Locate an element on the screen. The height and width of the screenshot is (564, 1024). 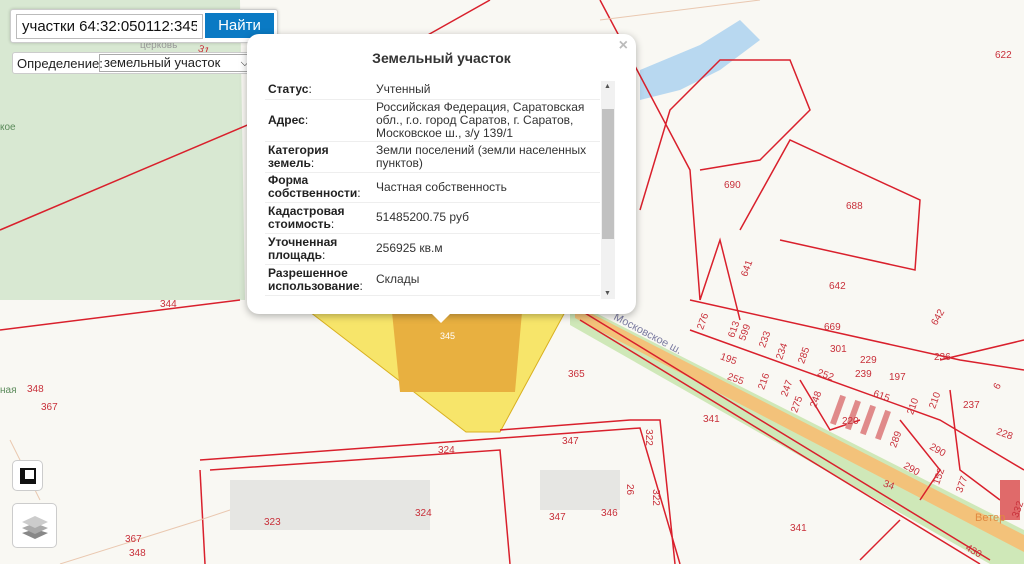
parcel-number-label: 365 is located at coordinates (576, 374).